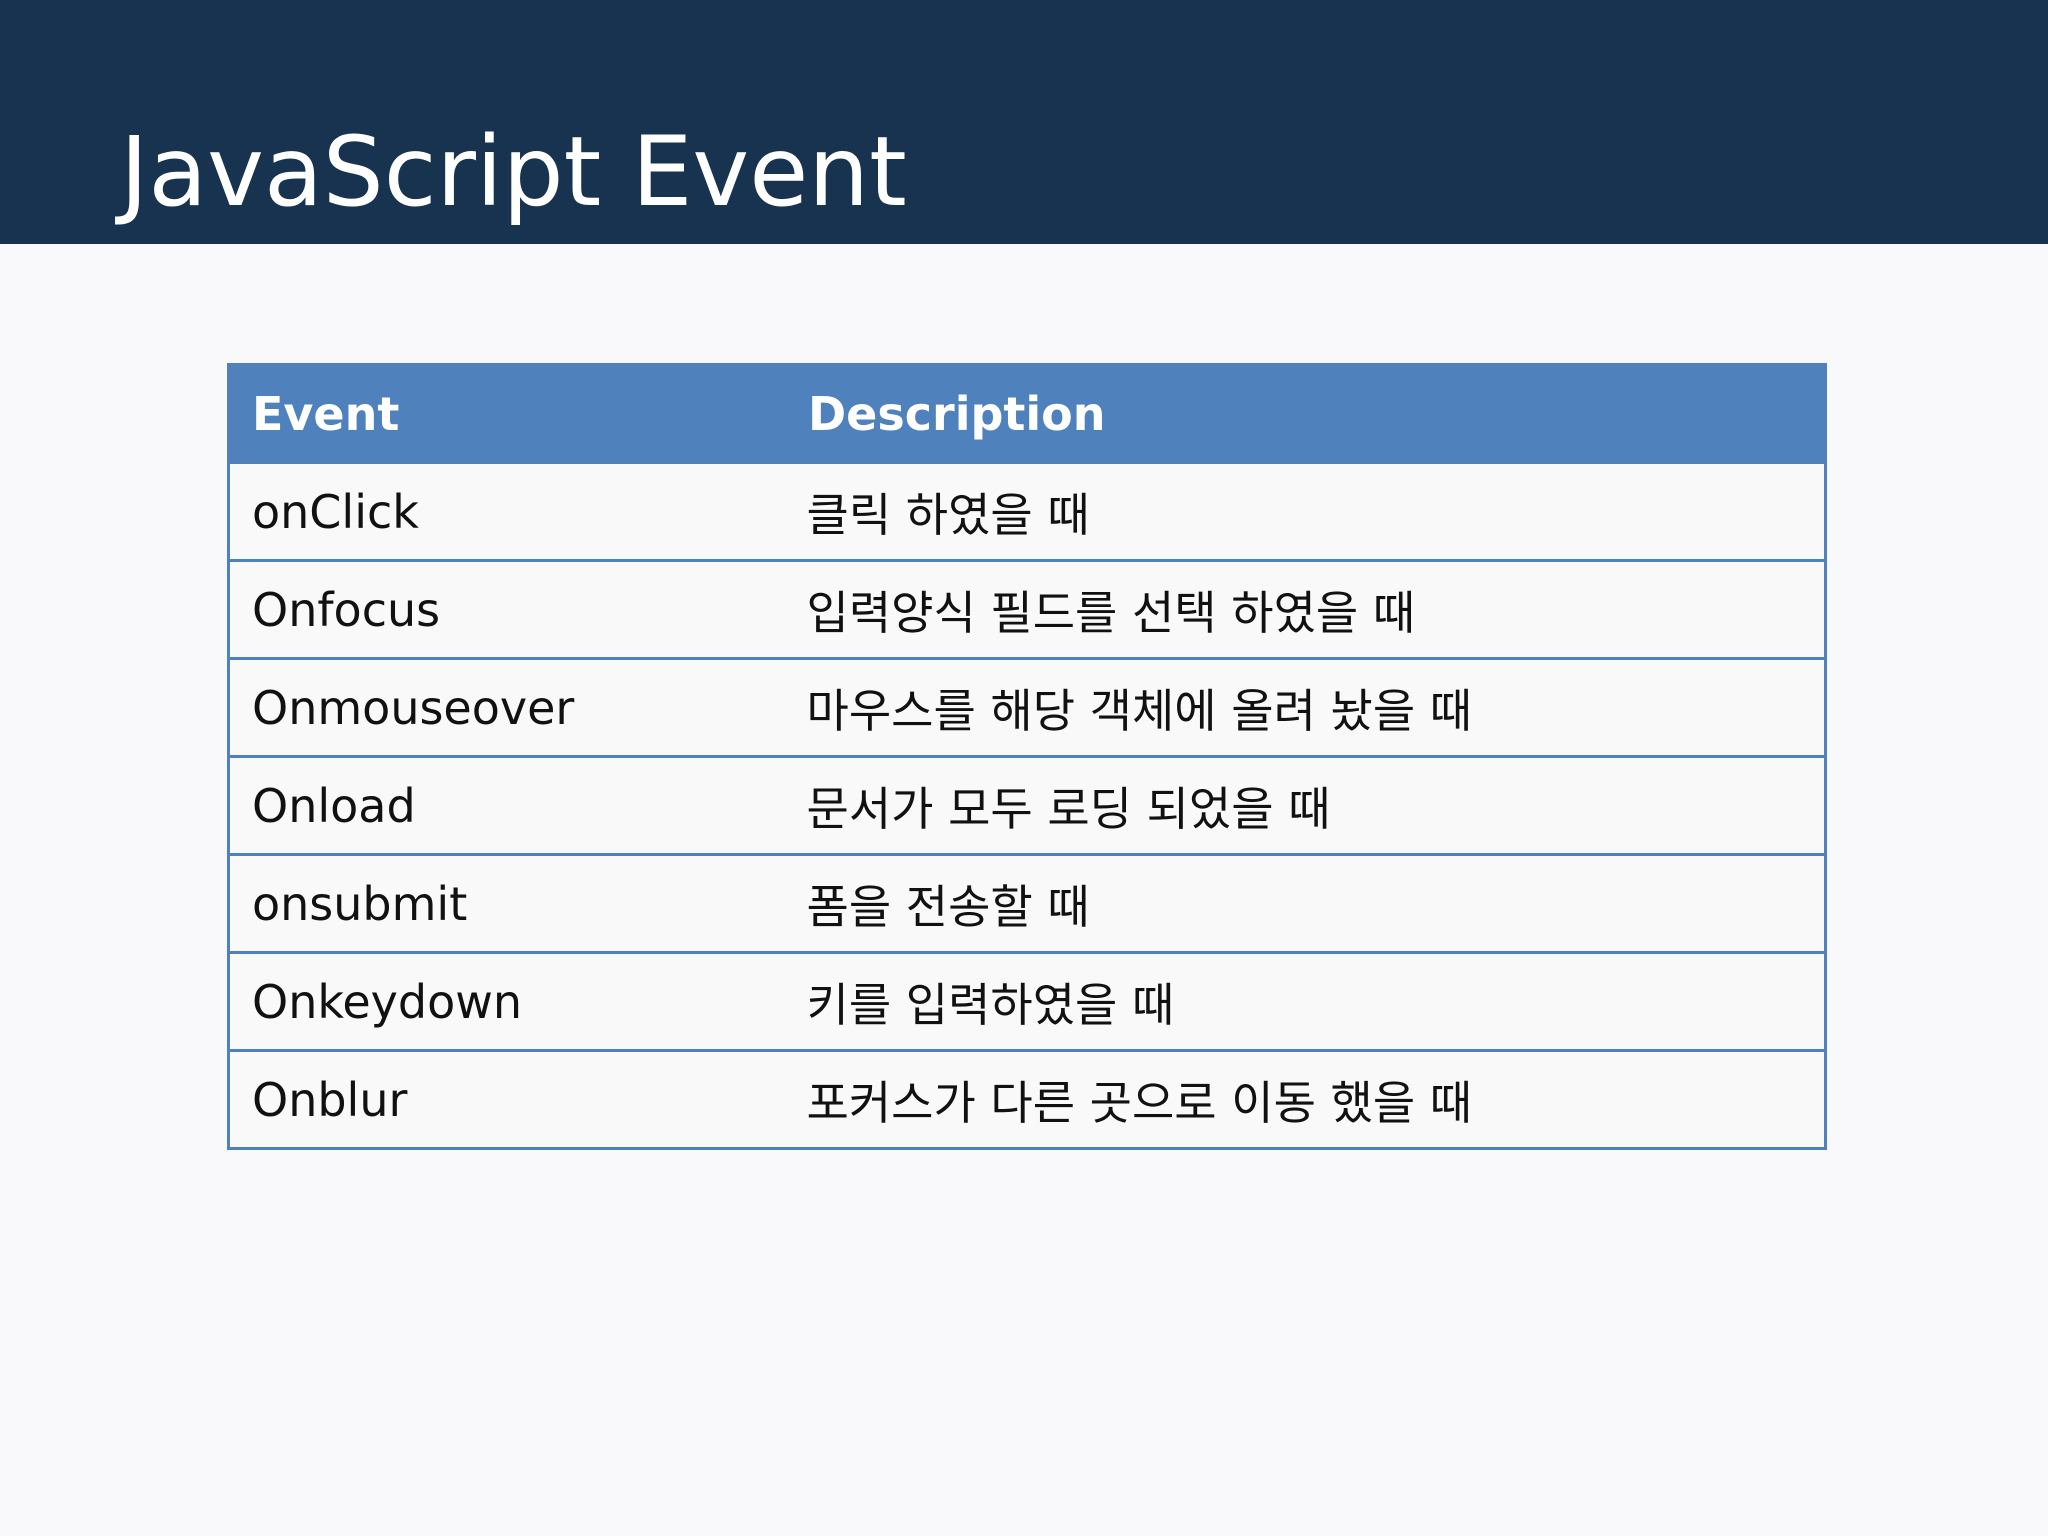  What do you see at coordinates (506, 1001) in the screenshot?
I see `event-name-cell: Onkeydown` at bounding box center [506, 1001].